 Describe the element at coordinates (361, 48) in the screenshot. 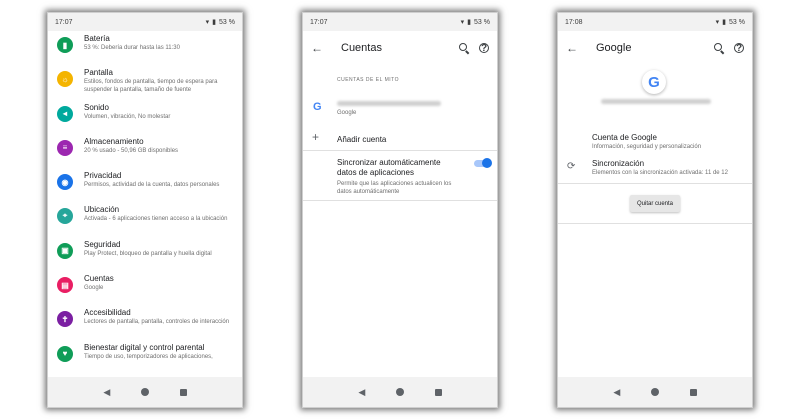

I see `page-title: Cuentas` at that location.